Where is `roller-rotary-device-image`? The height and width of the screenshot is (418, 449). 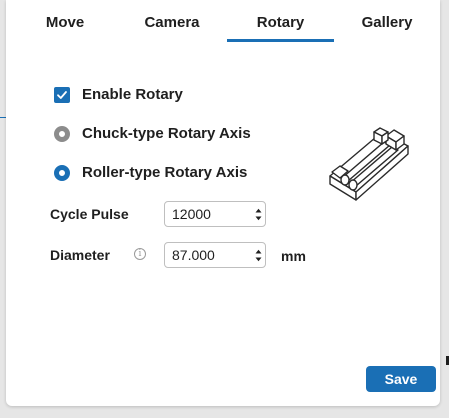 roller-rotary-device-image is located at coordinates (369, 164).